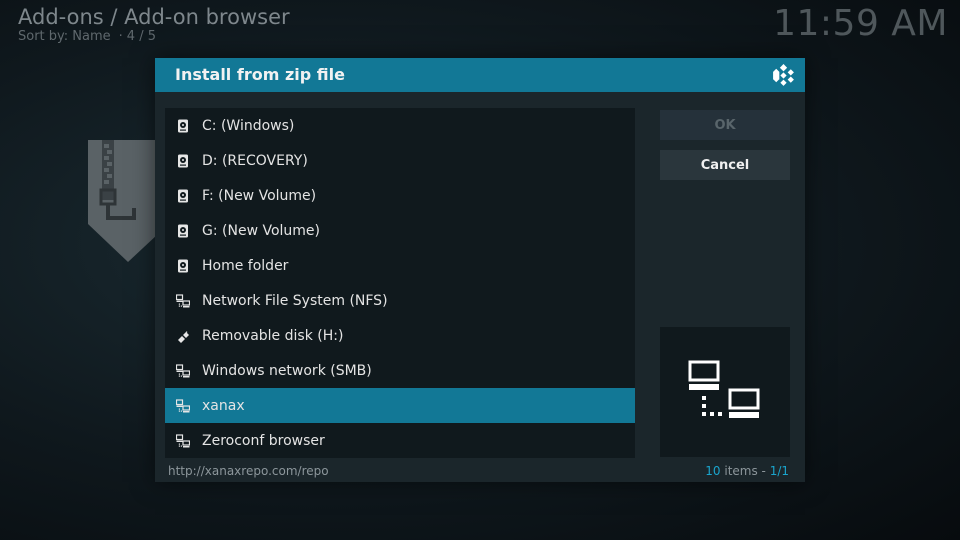 This screenshot has height=540, width=960. I want to click on list-item-removable-disk: Removable disk (H:), so click(400, 335).